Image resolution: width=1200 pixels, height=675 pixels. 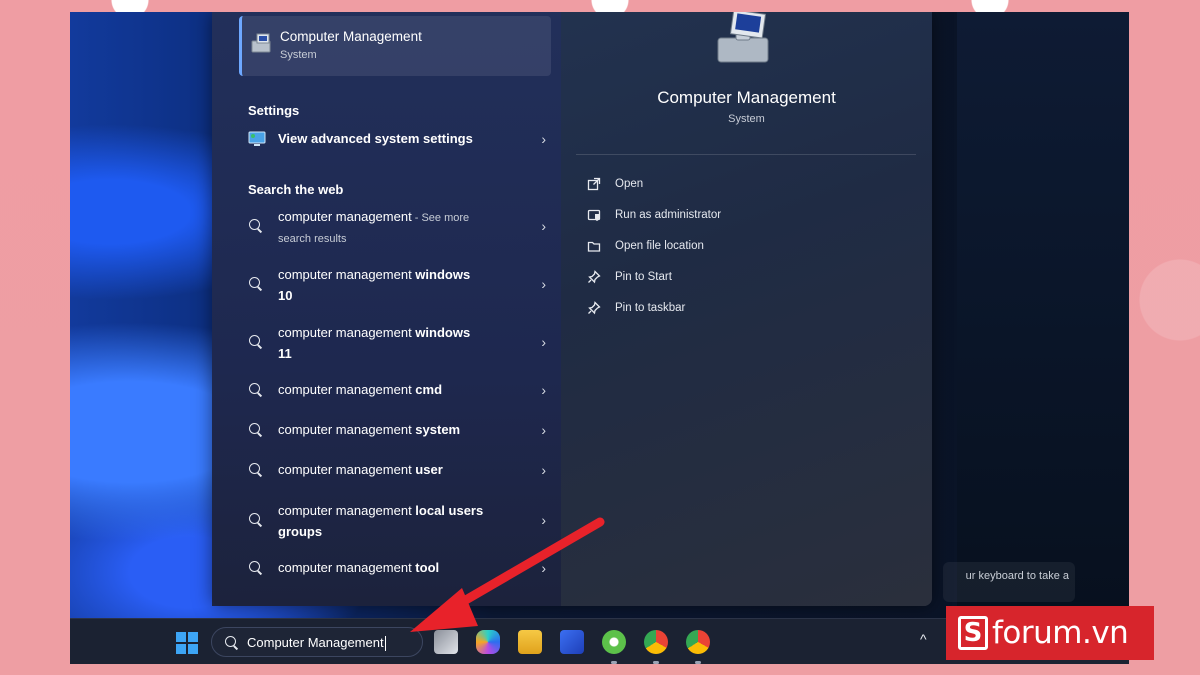 I want to click on detail-title: Computer Management, so click(x=746, y=97).